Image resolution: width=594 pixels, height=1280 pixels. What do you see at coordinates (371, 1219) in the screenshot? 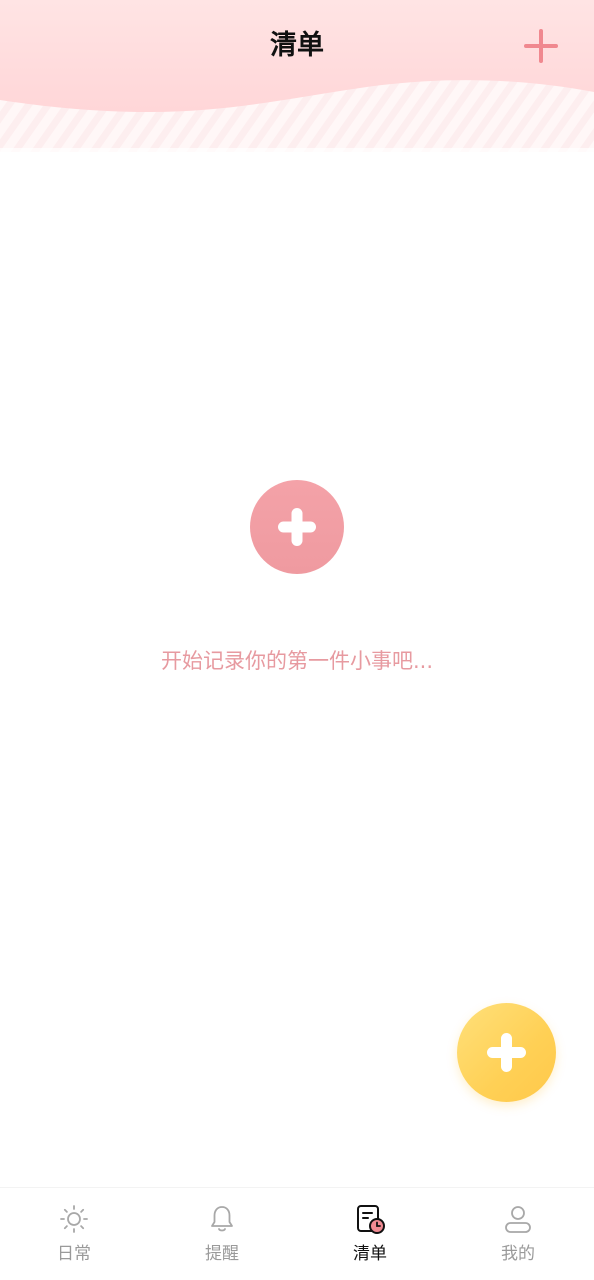
I see `checklist-clock-icon` at bounding box center [371, 1219].